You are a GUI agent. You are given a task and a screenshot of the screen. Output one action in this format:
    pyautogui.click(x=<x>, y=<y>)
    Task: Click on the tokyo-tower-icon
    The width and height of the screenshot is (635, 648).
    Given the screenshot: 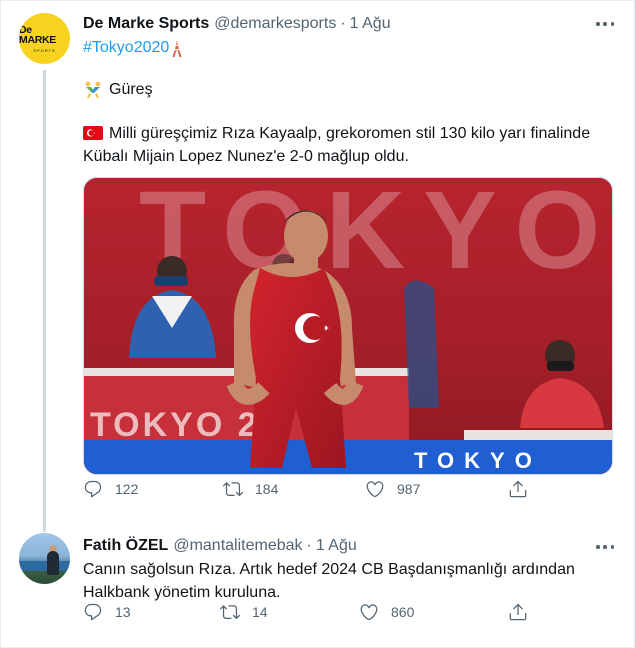 What is the action you would take?
    pyautogui.click(x=177, y=48)
    